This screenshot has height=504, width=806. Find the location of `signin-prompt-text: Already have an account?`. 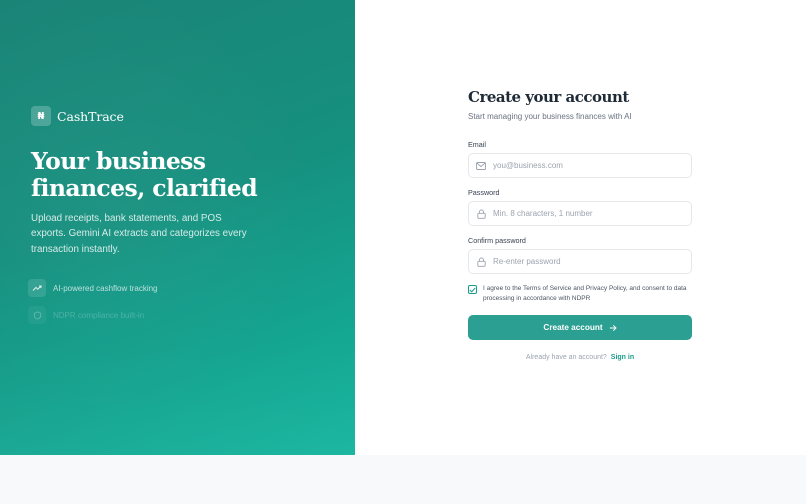

signin-prompt-text: Already have an account? is located at coordinates (566, 357).